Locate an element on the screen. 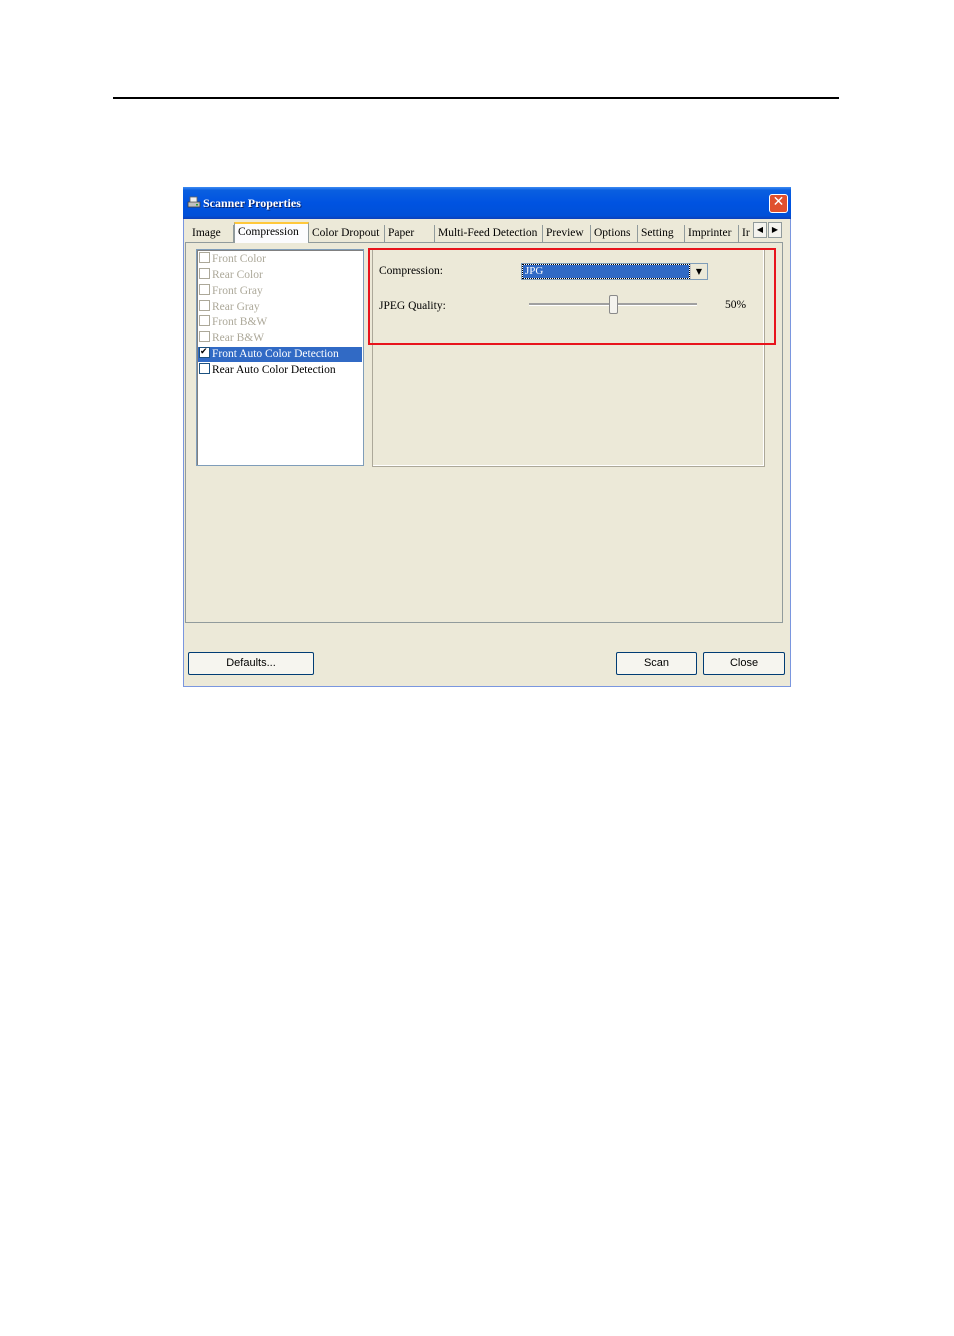 This screenshot has width=954, height=1336. list-item: Rear Auto Color Detection is located at coordinates (280, 370).